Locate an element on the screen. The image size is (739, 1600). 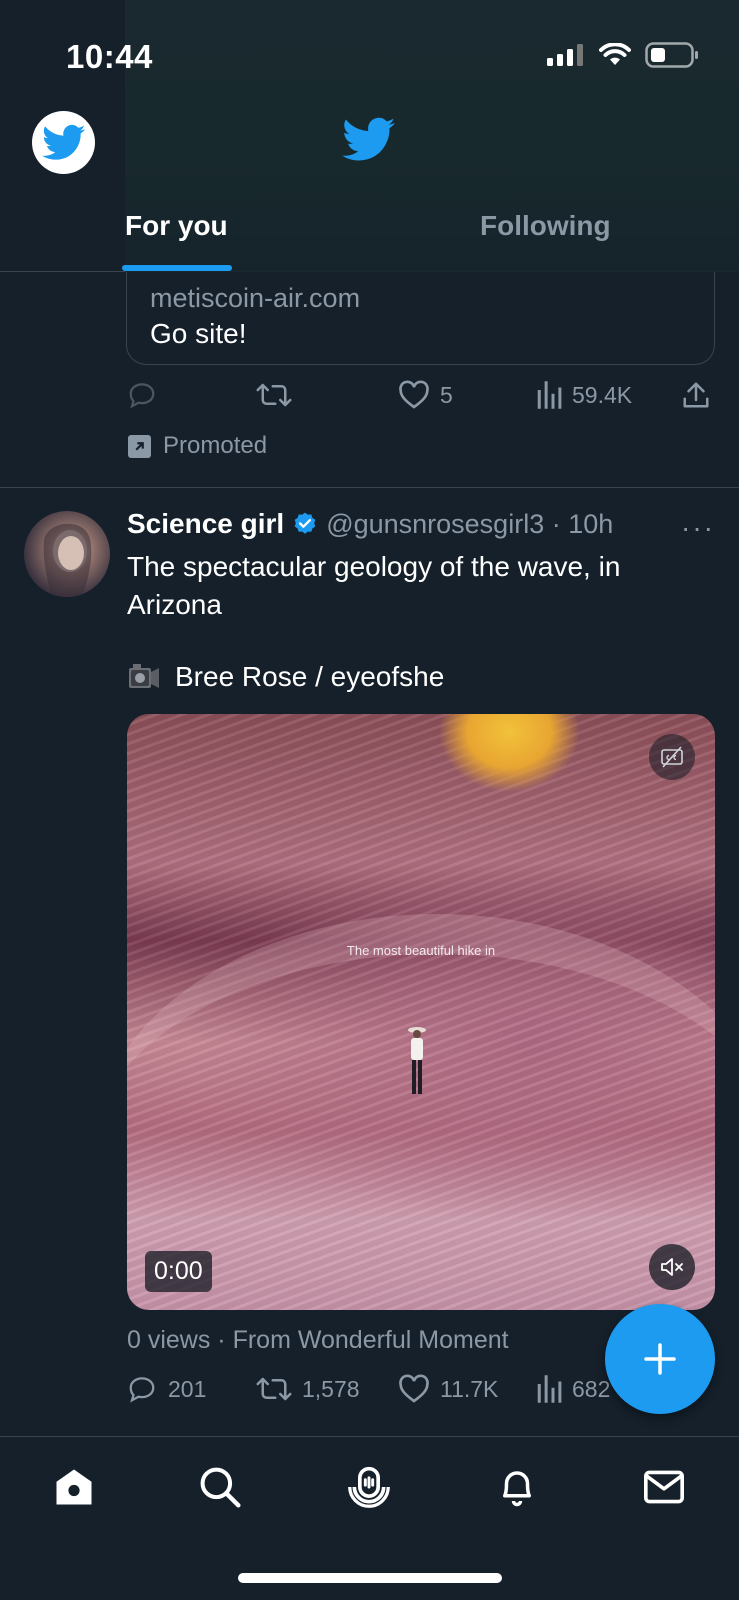
link-card-domain: metiscoin-air.com is located at coordinates (255, 298).